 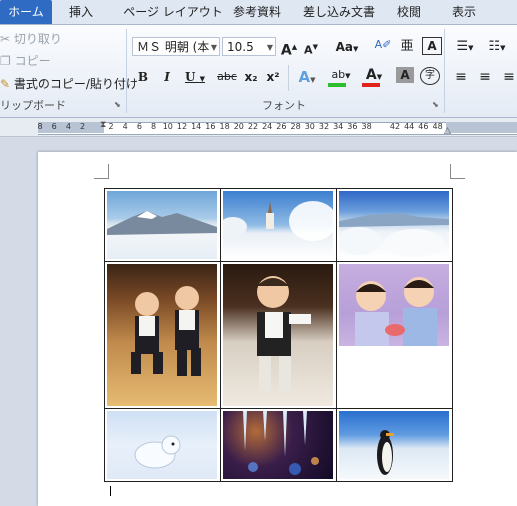 I want to click on align-left-button: ≡, so click(x=461, y=77).